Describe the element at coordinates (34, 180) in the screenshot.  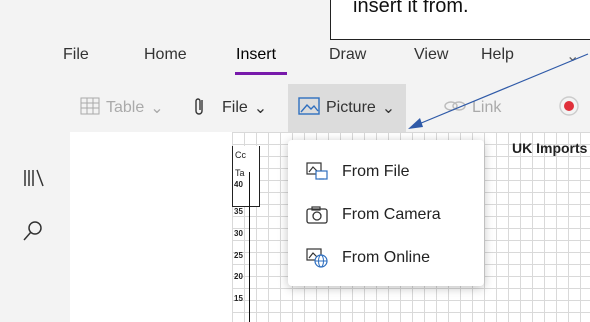
I see `notebooks-icon` at that location.